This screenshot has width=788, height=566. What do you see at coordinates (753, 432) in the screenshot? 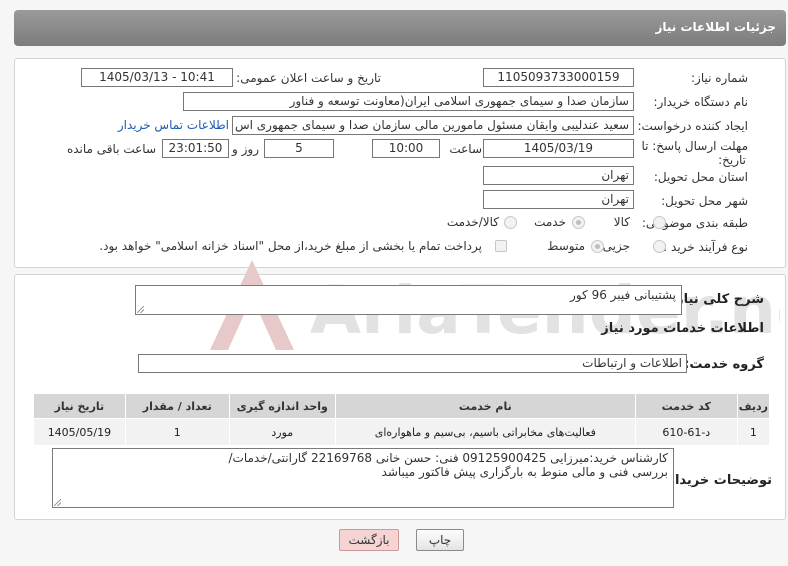
I see `cell-row: 1` at bounding box center [753, 432].